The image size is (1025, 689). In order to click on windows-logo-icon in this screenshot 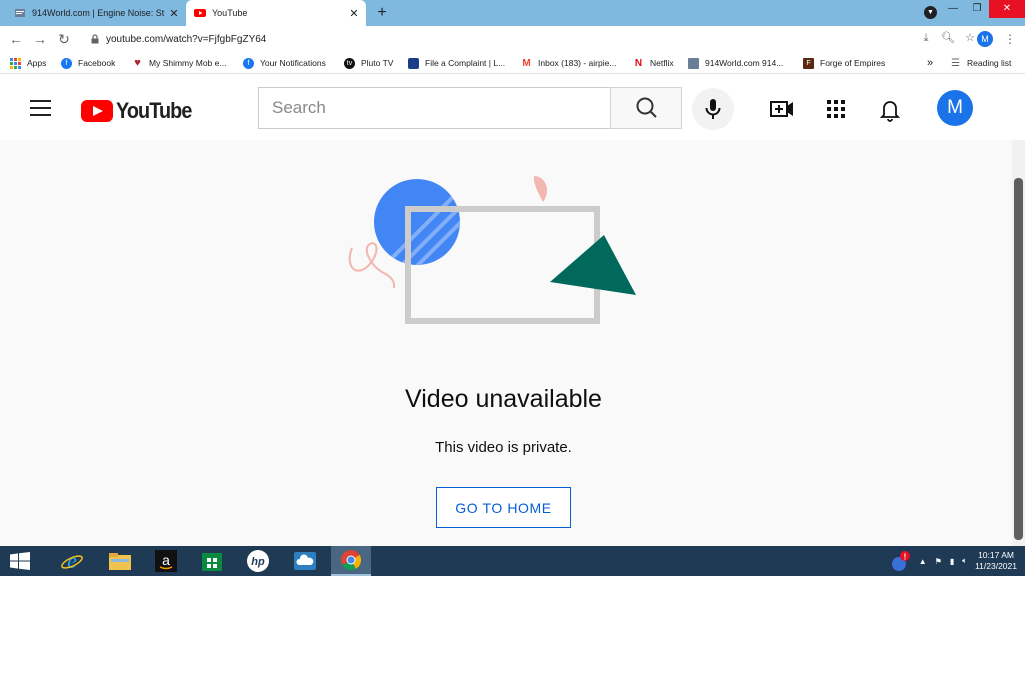, I will do `click(20, 561)`.